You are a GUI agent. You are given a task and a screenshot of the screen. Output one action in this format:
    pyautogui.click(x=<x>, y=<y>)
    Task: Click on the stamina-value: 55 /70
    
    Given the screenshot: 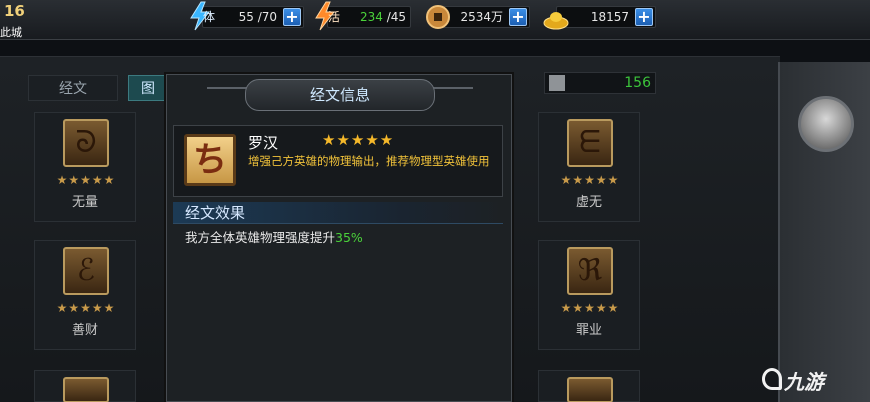 What is the action you would take?
    pyautogui.click(x=257, y=17)
    